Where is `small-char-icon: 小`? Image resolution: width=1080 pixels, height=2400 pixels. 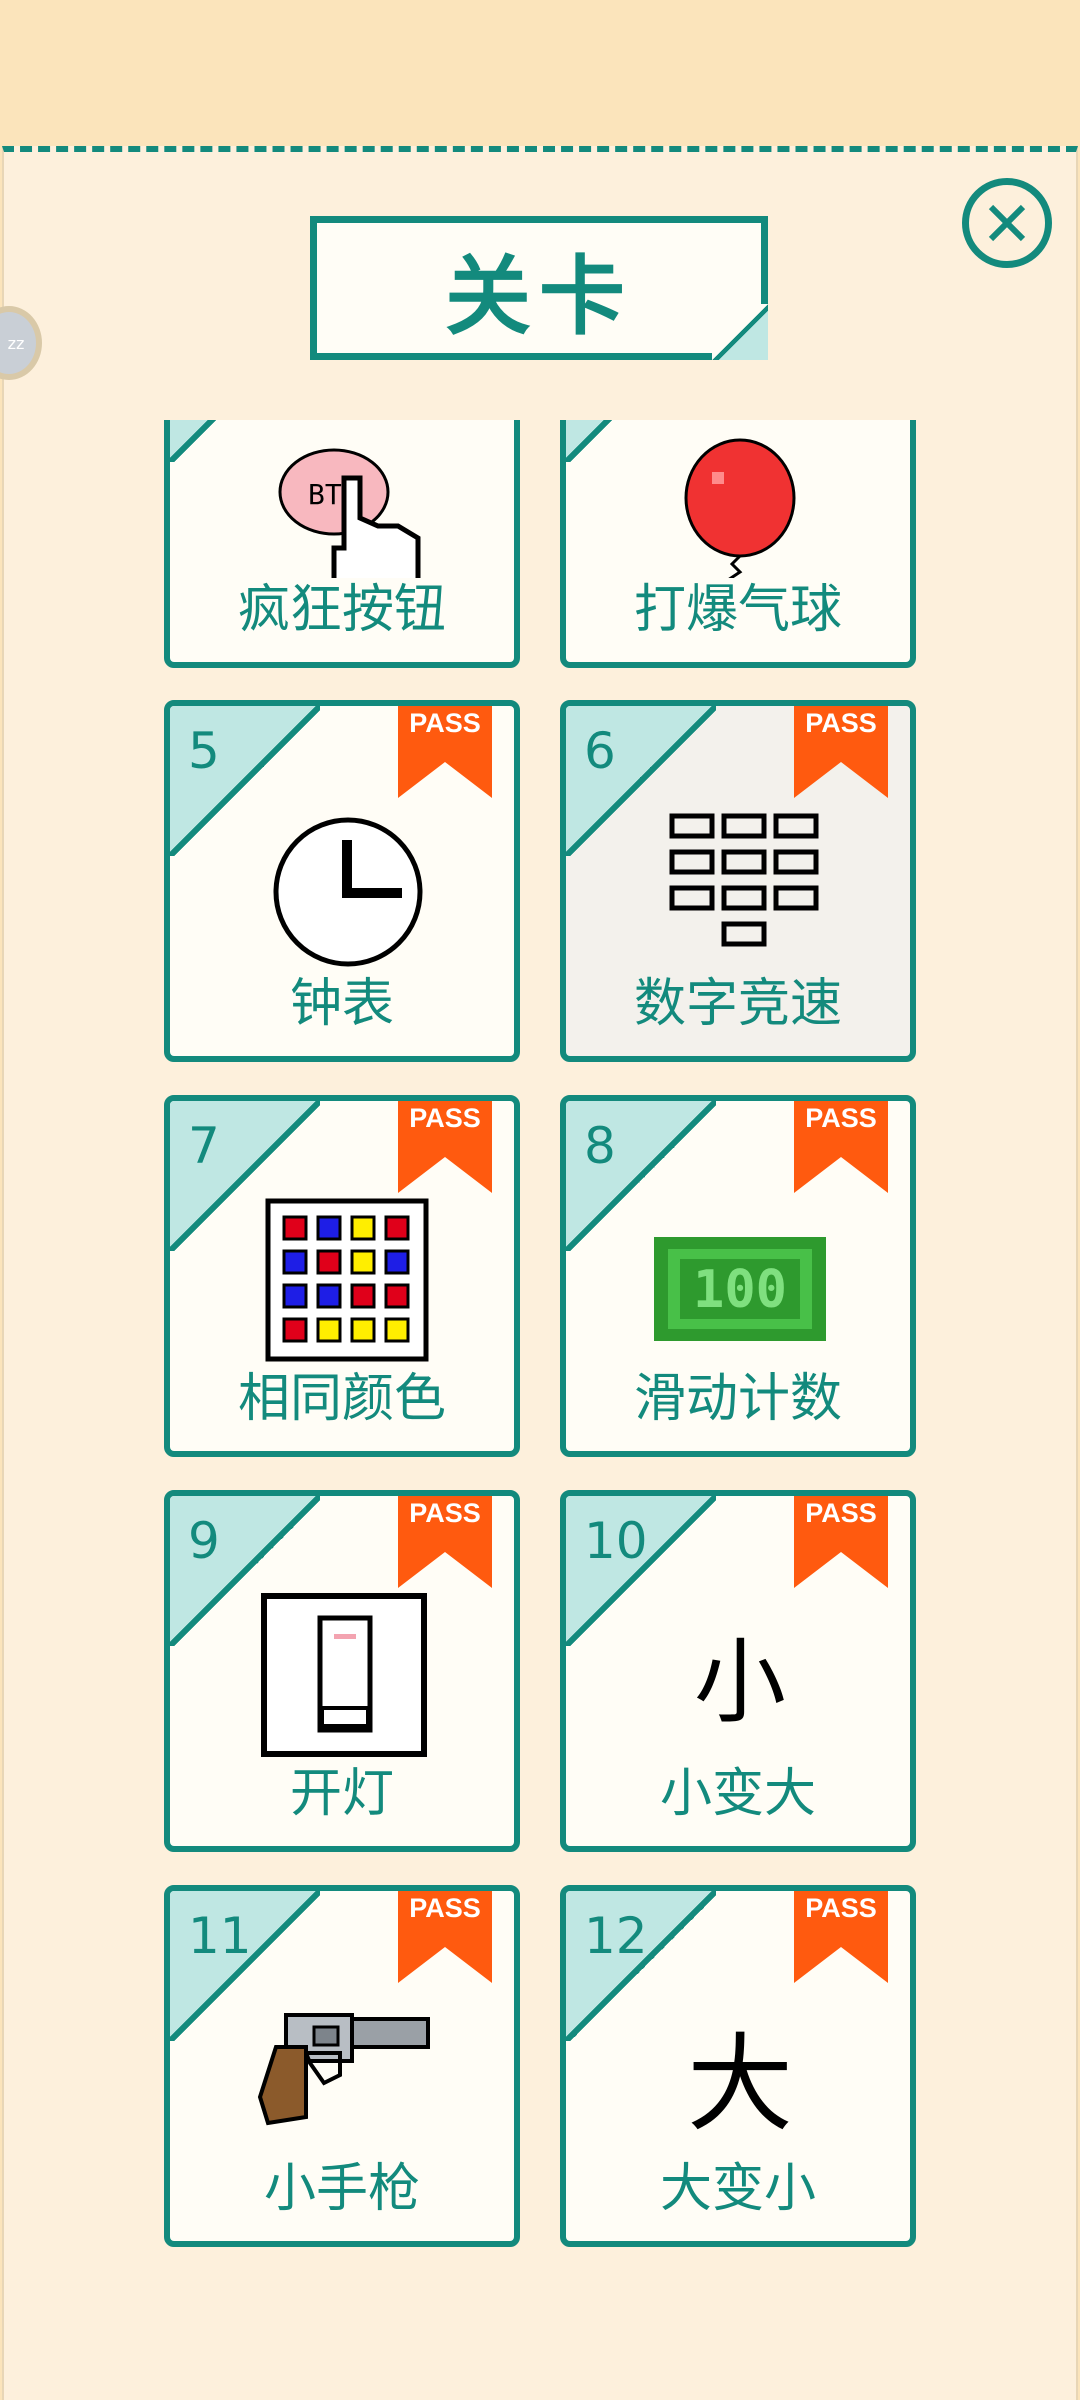 small-char-icon: 小 is located at coordinates (739, 1677).